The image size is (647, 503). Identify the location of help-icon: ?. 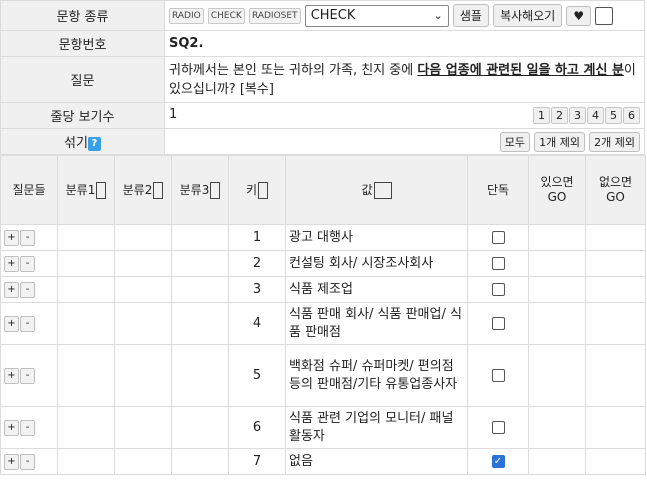
(94, 143).